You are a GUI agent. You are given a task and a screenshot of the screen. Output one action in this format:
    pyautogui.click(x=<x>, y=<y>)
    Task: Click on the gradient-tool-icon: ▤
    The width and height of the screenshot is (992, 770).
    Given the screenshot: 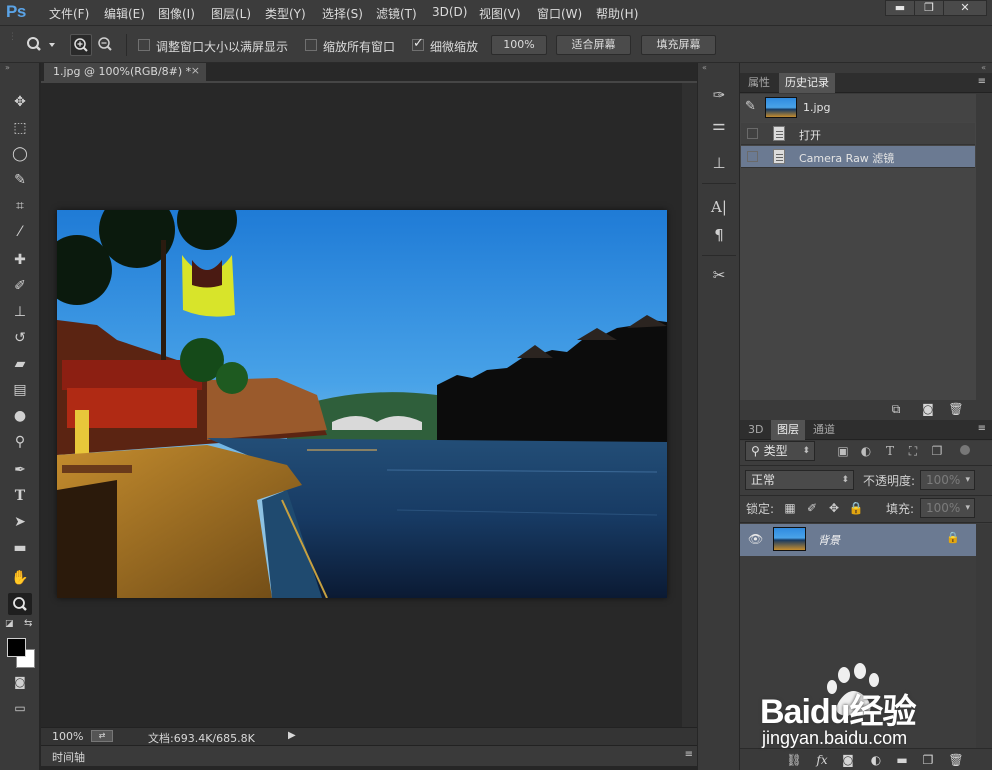 What is the action you would take?
    pyautogui.click(x=20, y=390)
    